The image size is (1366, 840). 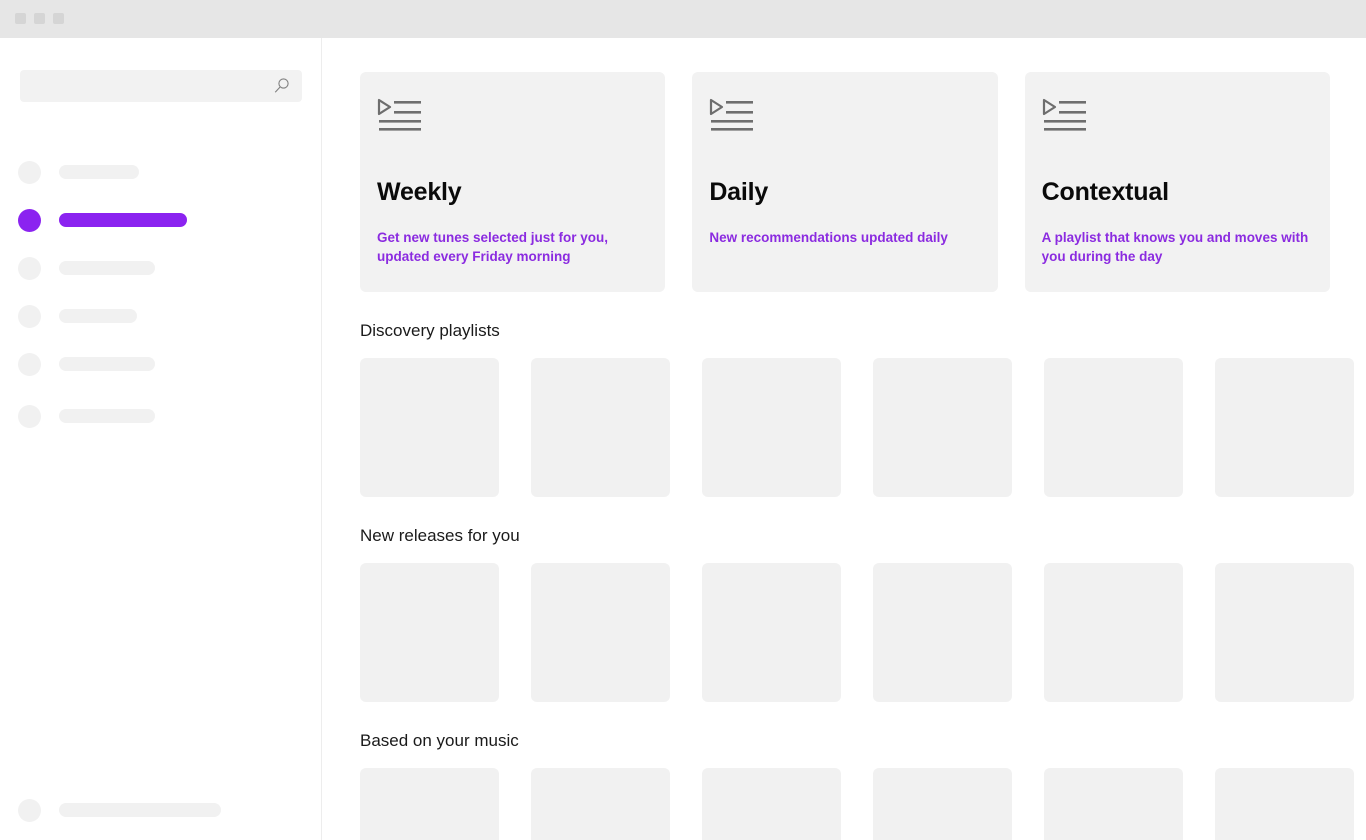 I want to click on titlebar-dot-group, so click(x=39, y=18).